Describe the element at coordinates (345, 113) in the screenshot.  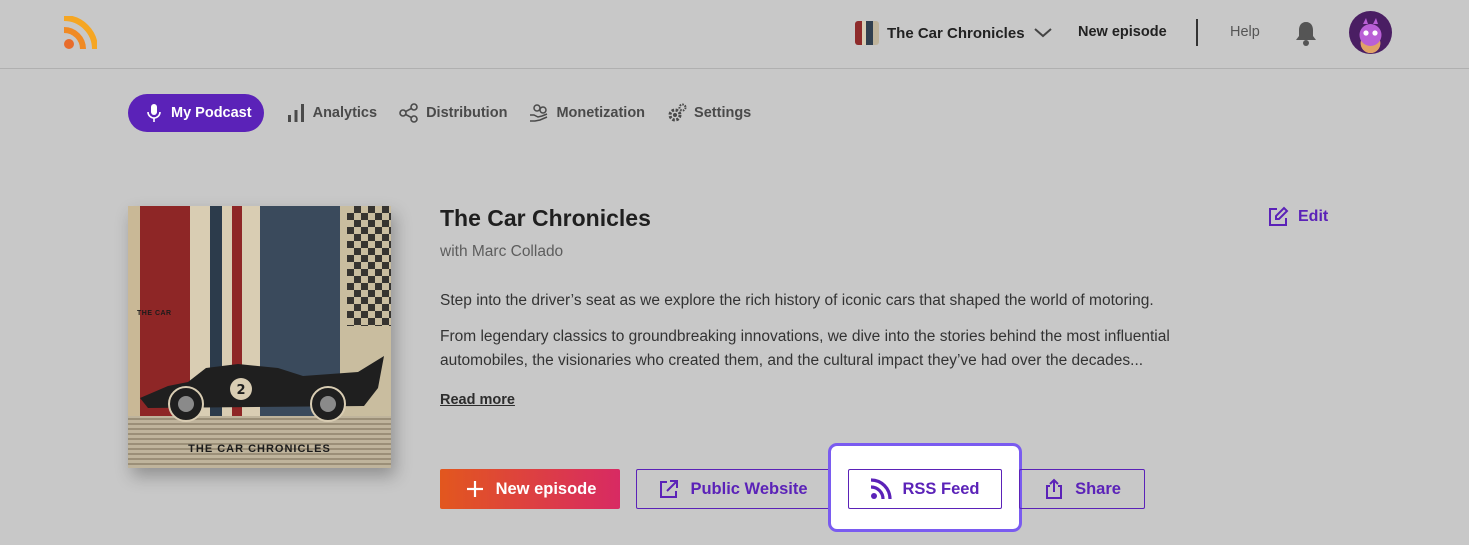
I see `tab-label: Analytics` at that location.